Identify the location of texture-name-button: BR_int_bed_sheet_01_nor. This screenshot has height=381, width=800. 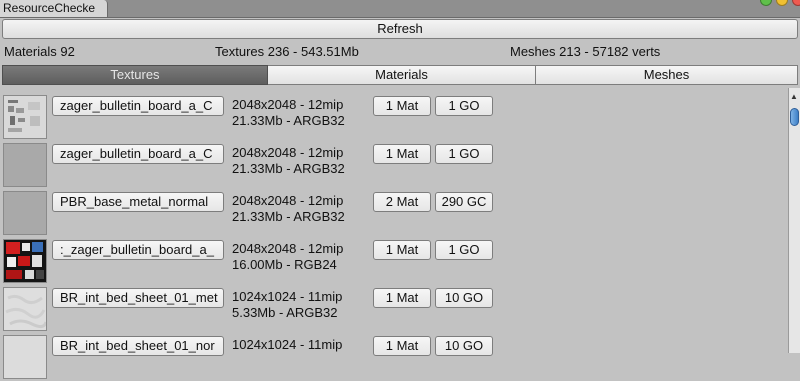
(138, 346).